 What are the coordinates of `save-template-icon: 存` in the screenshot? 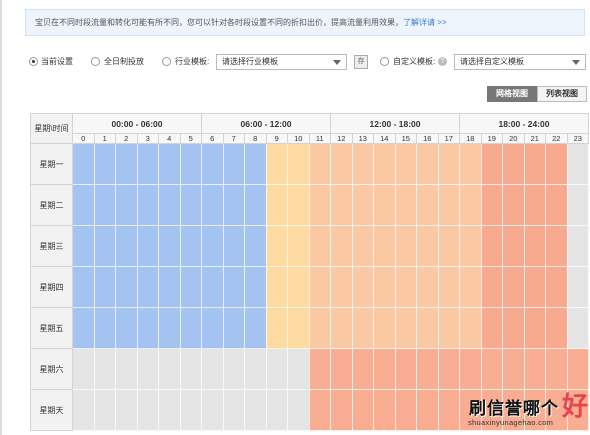 It's located at (361, 62).